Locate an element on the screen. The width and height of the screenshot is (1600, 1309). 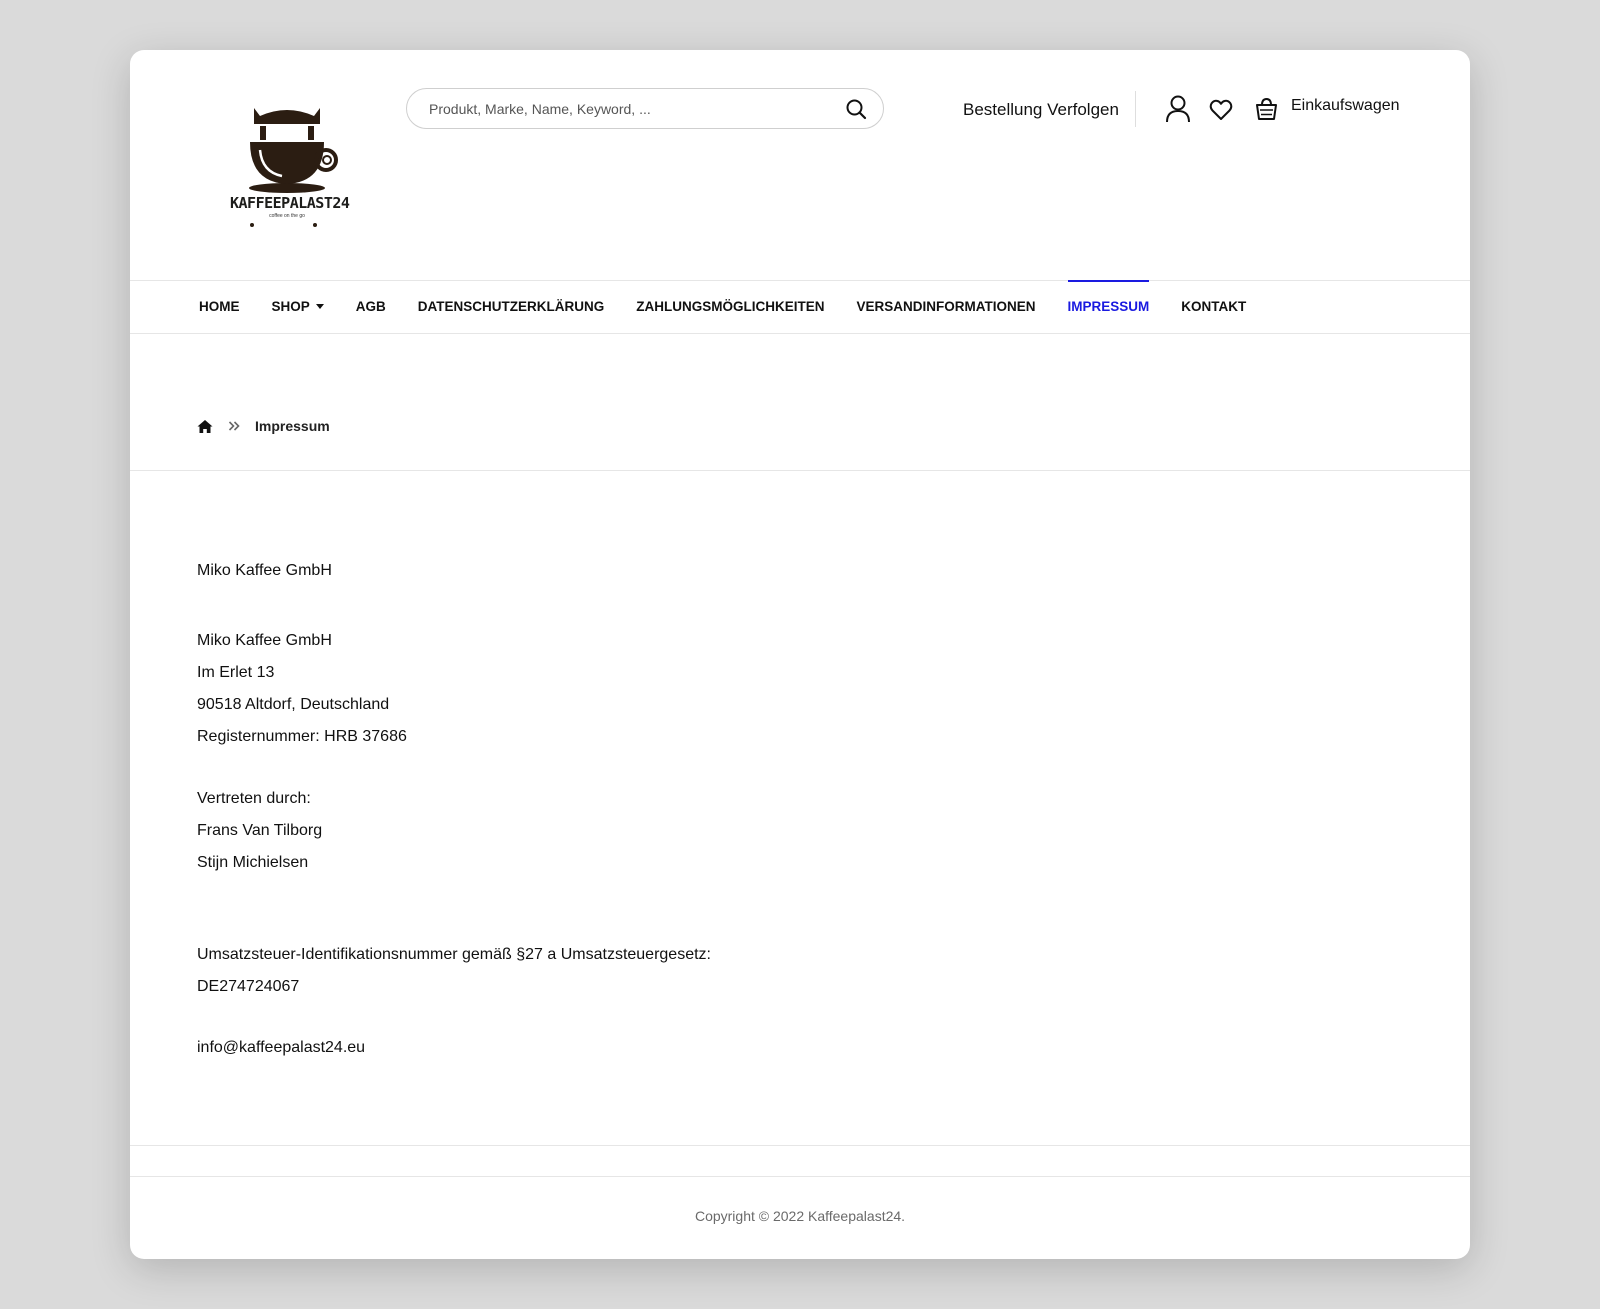
contact-email: info@kaffeepalast24.eu is located at coordinates (833, 1048).